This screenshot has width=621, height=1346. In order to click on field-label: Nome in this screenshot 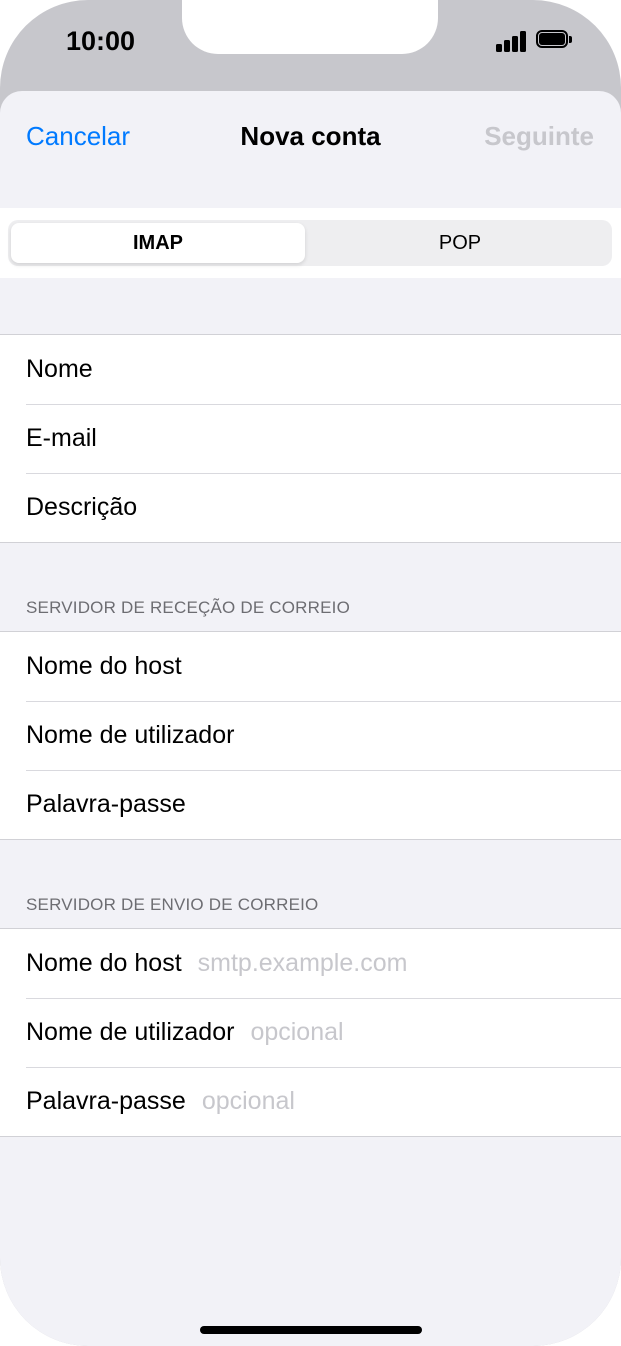, I will do `click(59, 369)`.